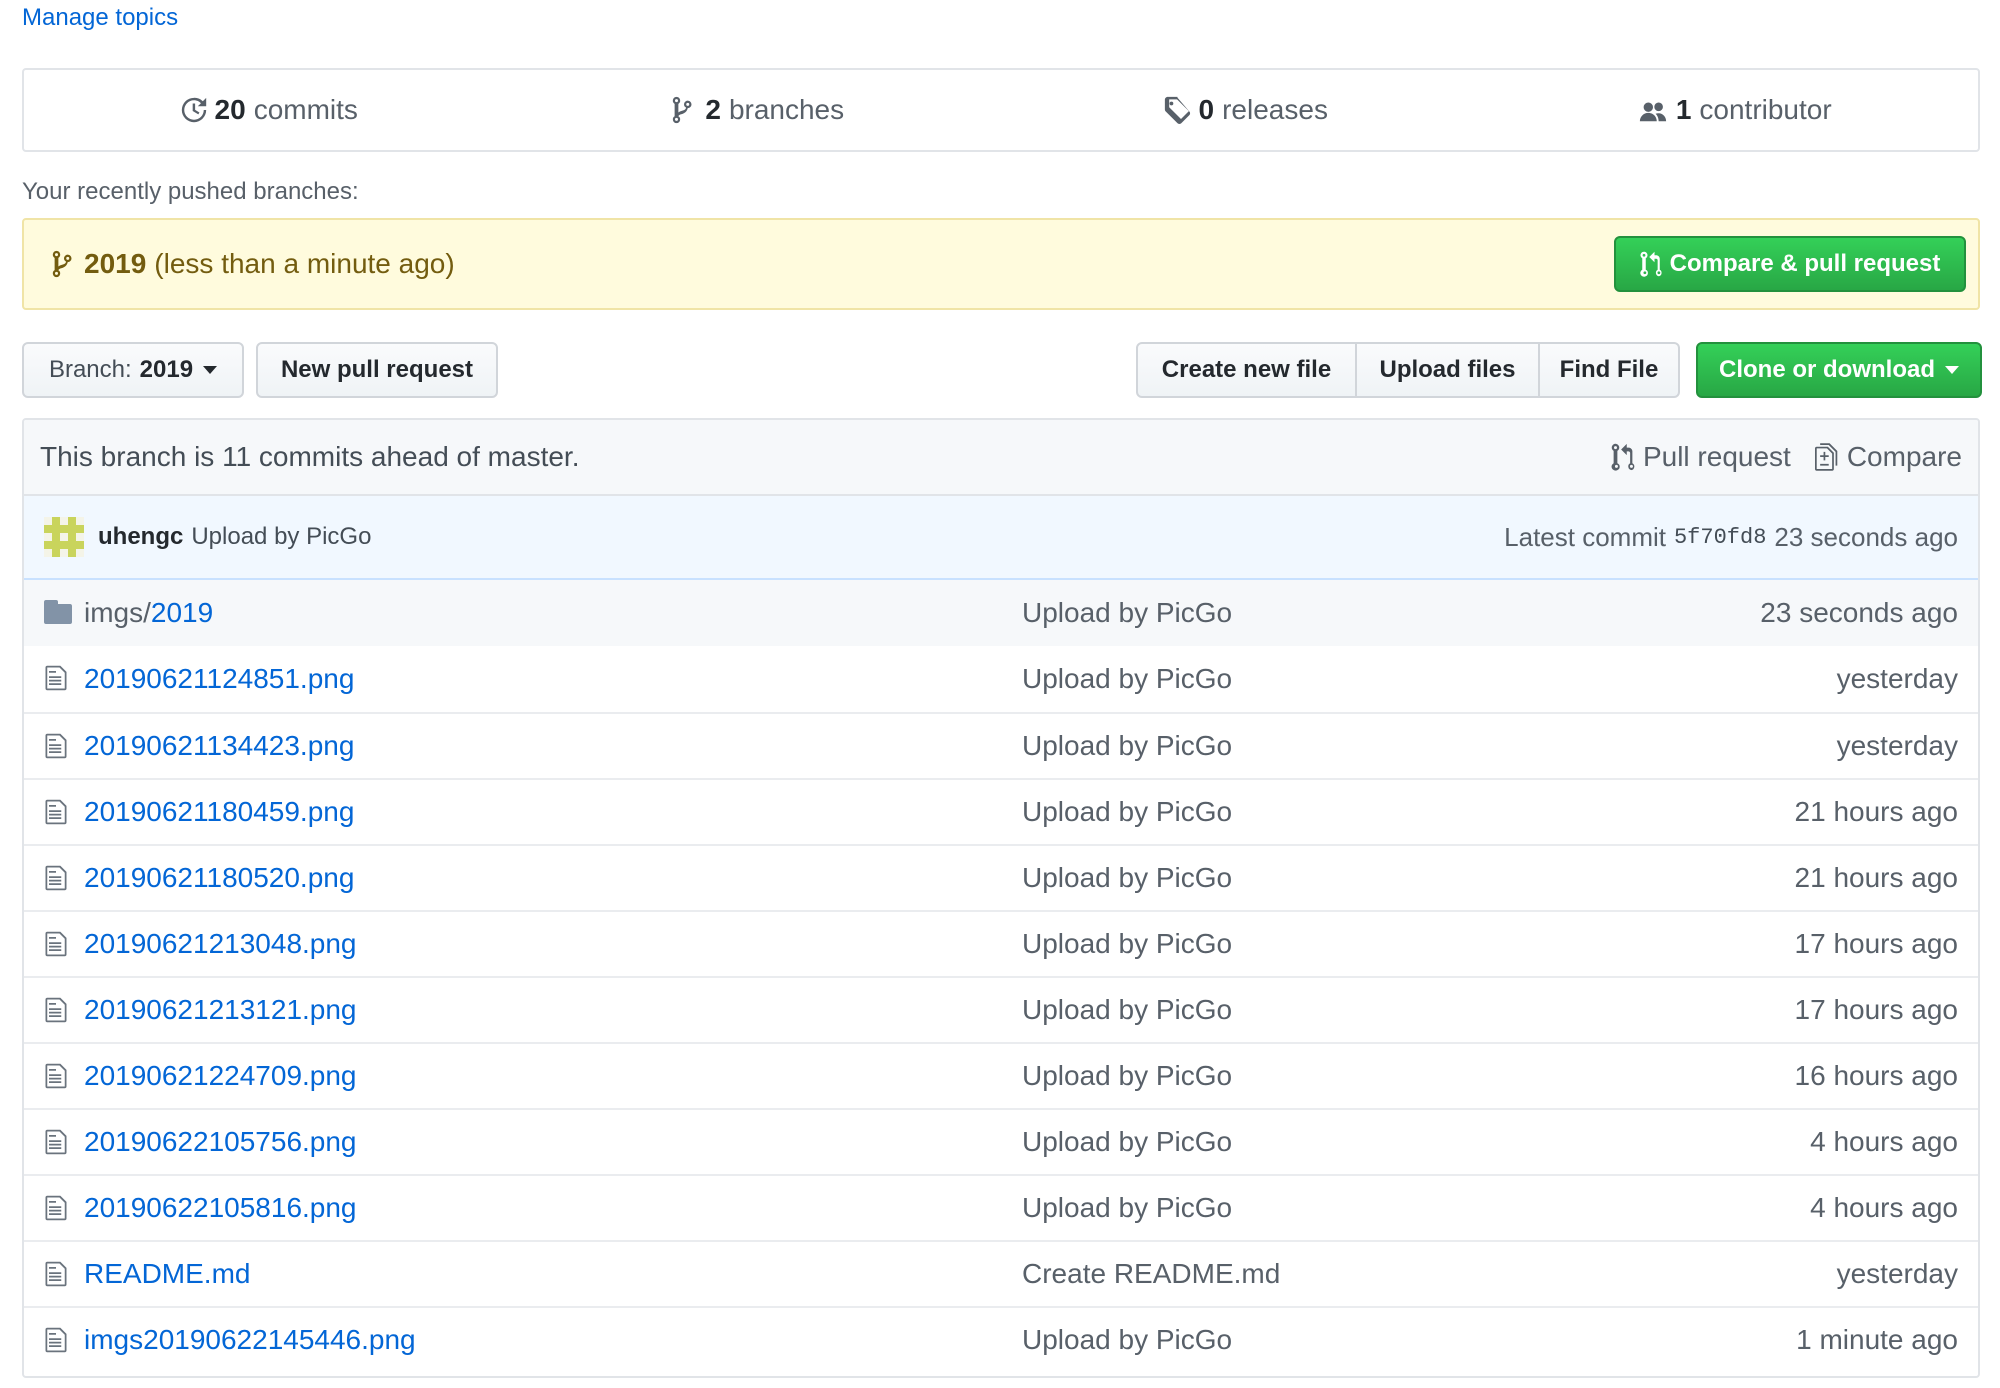 The width and height of the screenshot is (2000, 1388). What do you see at coordinates (140, 537) in the screenshot?
I see `commit-author: uhengc` at bounding box center [140, 537].